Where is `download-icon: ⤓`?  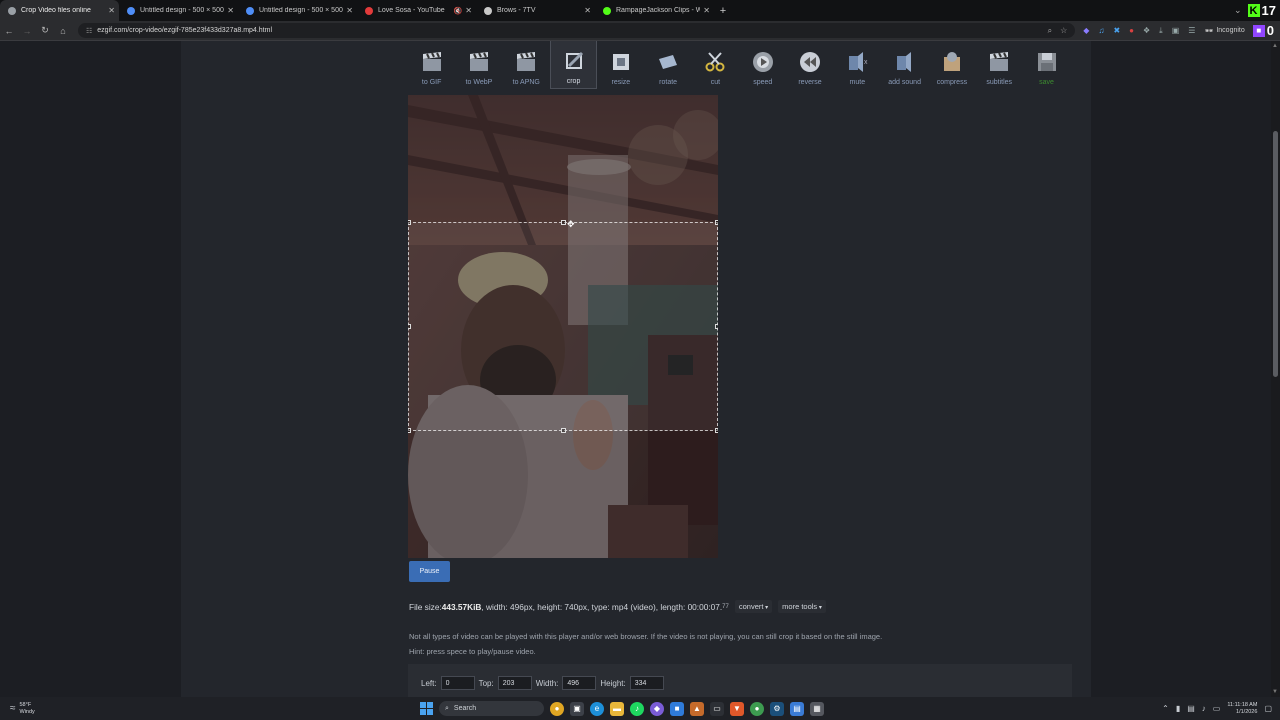 download-icon: ⤓ is located at coordinates (1161, 31).